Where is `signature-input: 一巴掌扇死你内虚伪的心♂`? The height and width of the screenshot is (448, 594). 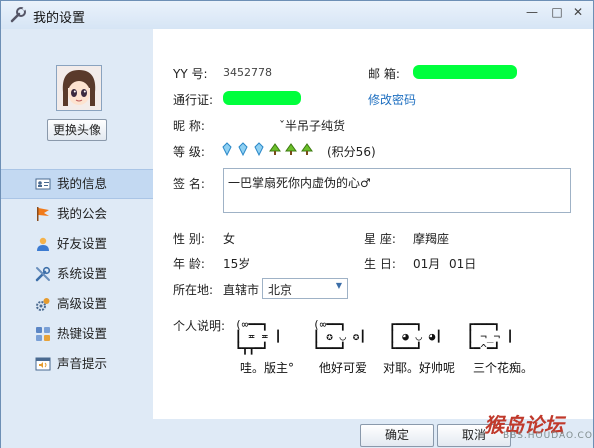 signature-input: 一巴掌扇死你内虚伪的心♂ is located at coordinates (397, 190).